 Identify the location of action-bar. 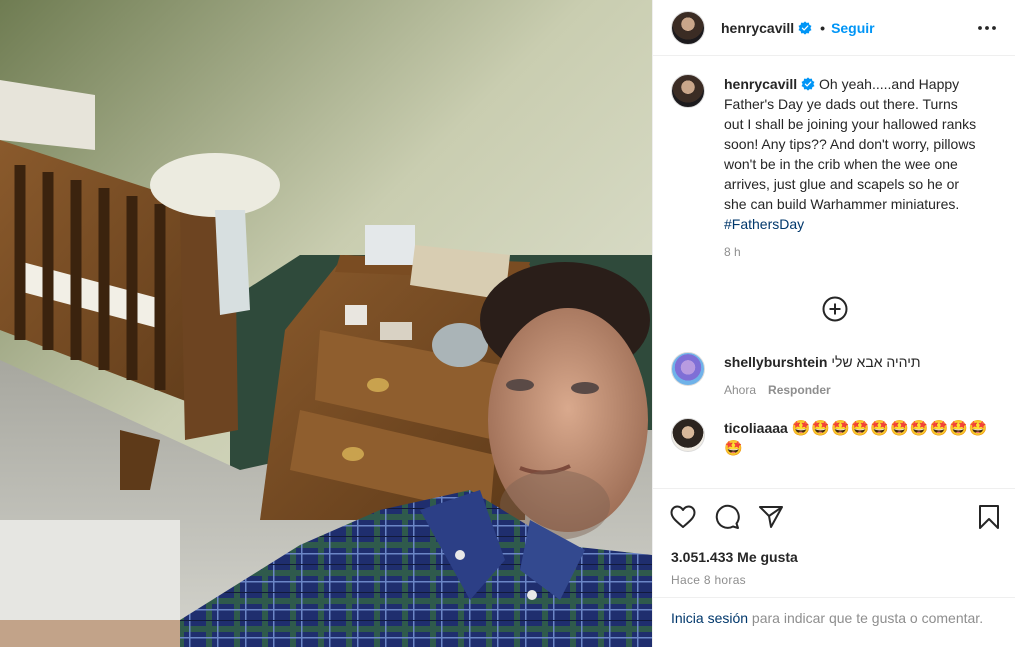
(834, 516).